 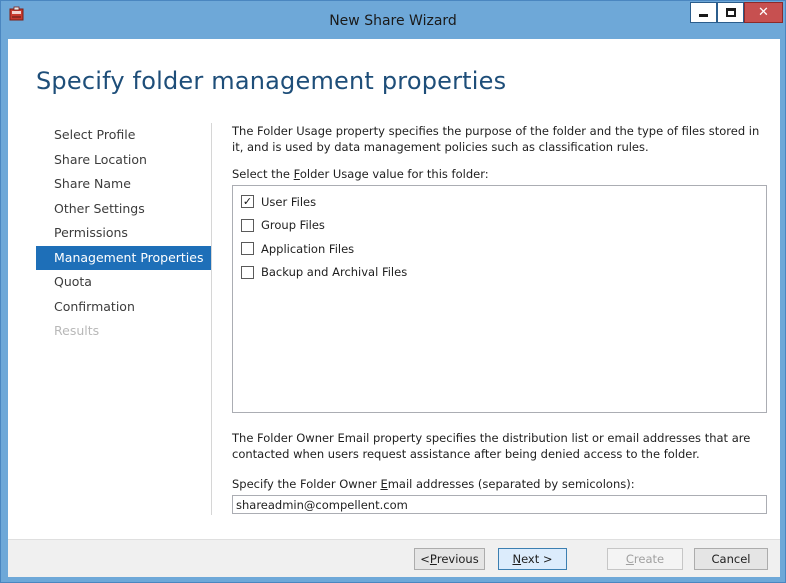 I want to click on checkbox-backup-archival-files, so click(x=247, y=272).